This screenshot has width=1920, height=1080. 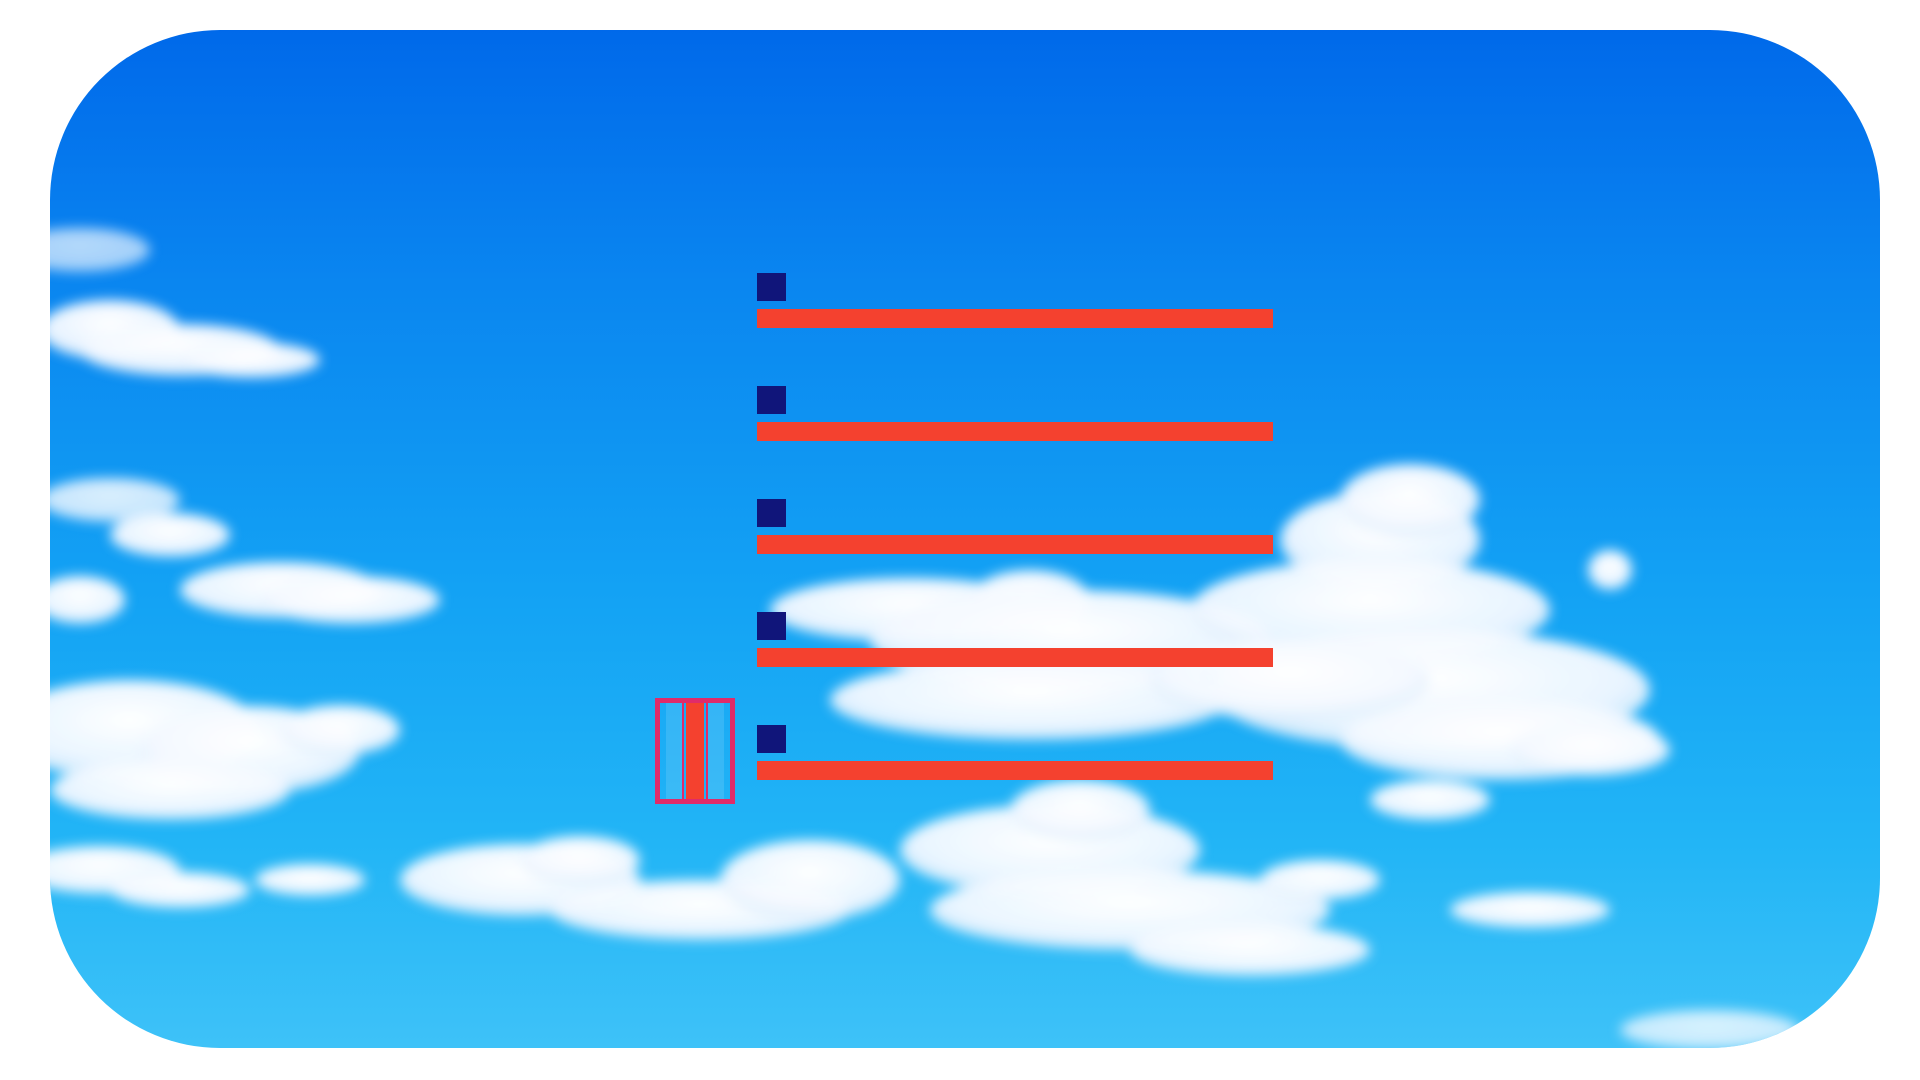 What do you see at coordinates (715, 751) in the screenshot?
I see `pause-right-lane` at bounding box center [715, 751].